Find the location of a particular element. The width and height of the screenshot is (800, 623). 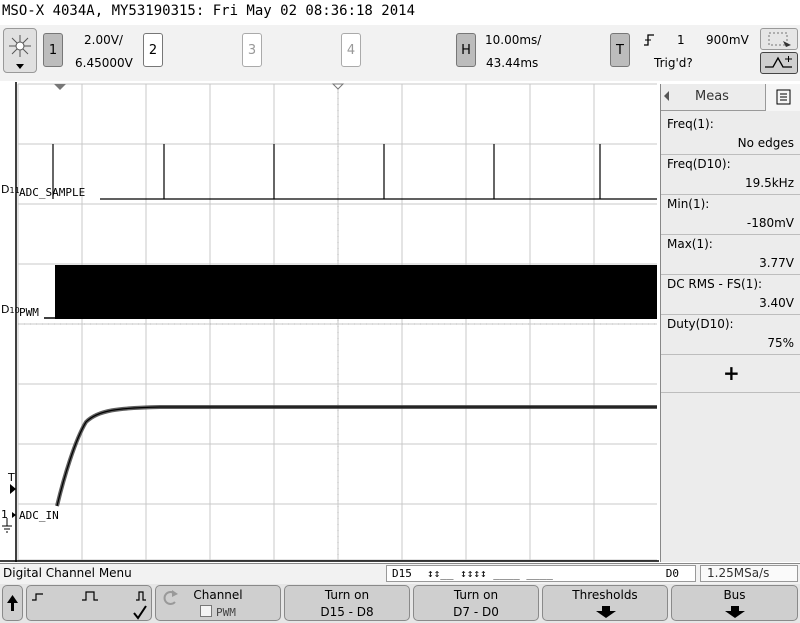

meas-item: Freq(1): No edges is located at coordinates (730, 135).